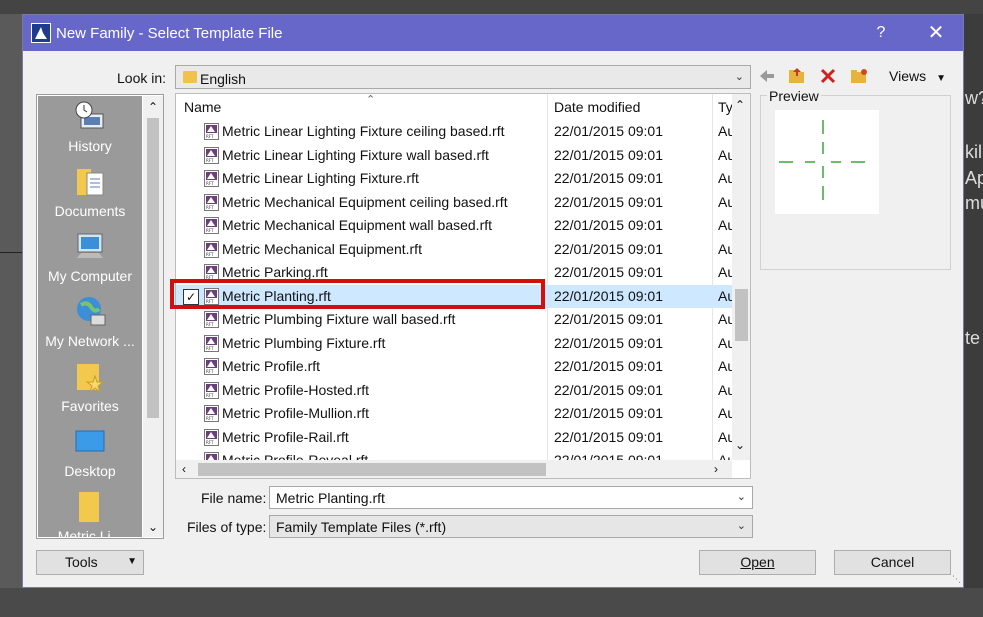 The image size is (983, 617). I want to click on title-bar: New Family - Select Template File ? ✕, so click(493, 33).